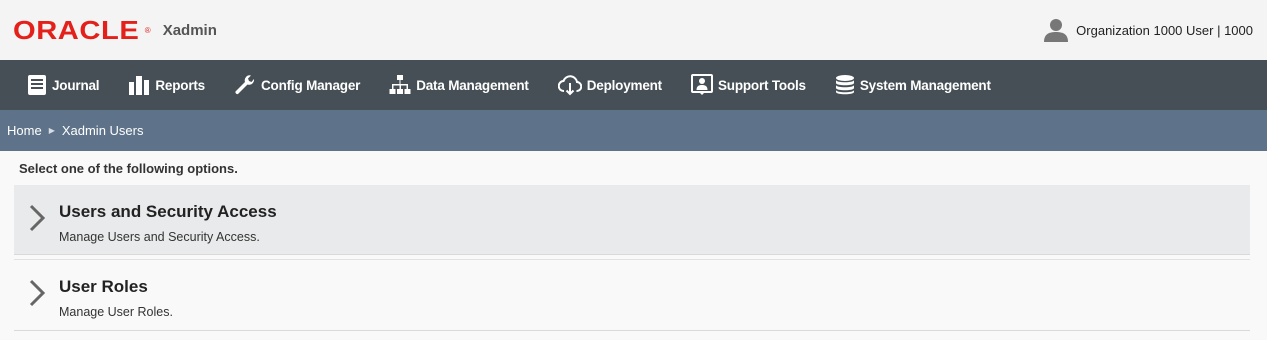 This screenshot has height=340, width=1267. What do you see at coordinates (76, 30) in the screenshot?
I see `oracle-logo: ORACLE` at bounding box center [76, 30].